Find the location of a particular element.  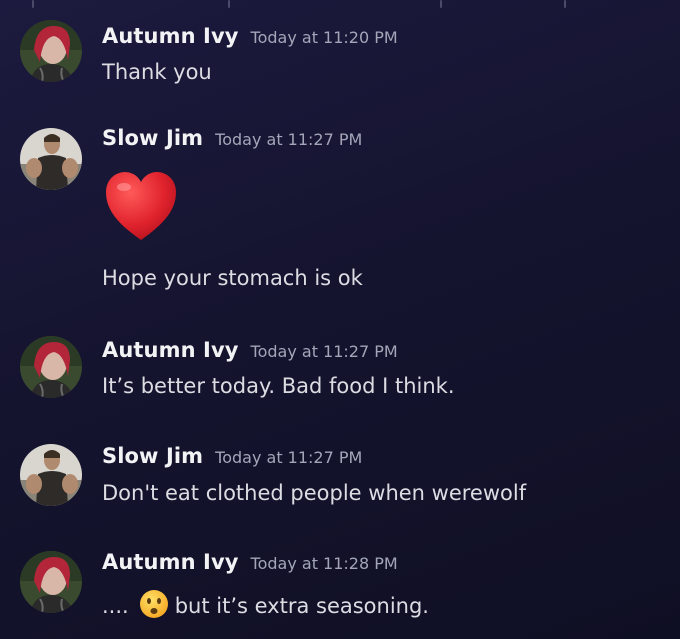

message-text: .... but it’s extra seasoning. is located at coordinates (265, 604).